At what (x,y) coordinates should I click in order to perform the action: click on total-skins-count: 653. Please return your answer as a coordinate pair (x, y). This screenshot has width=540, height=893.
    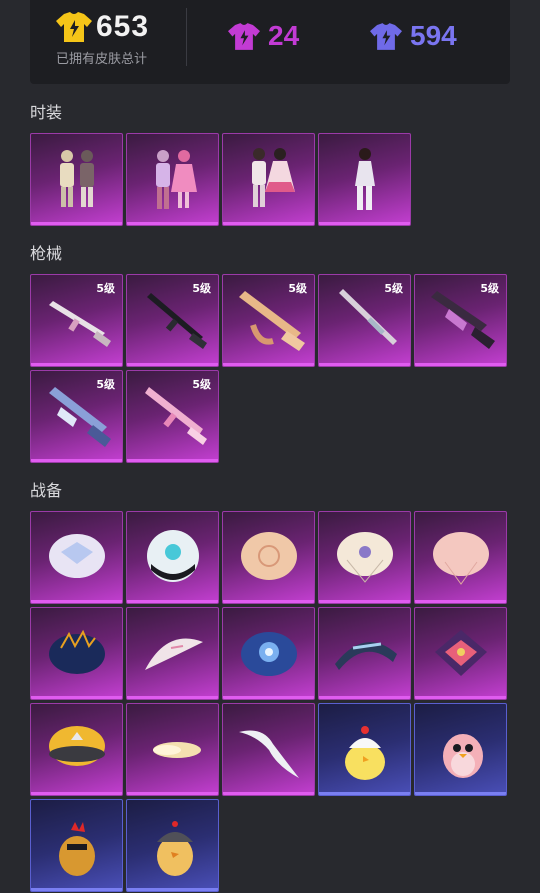
    Looking at the image, I should click on (123, 26).